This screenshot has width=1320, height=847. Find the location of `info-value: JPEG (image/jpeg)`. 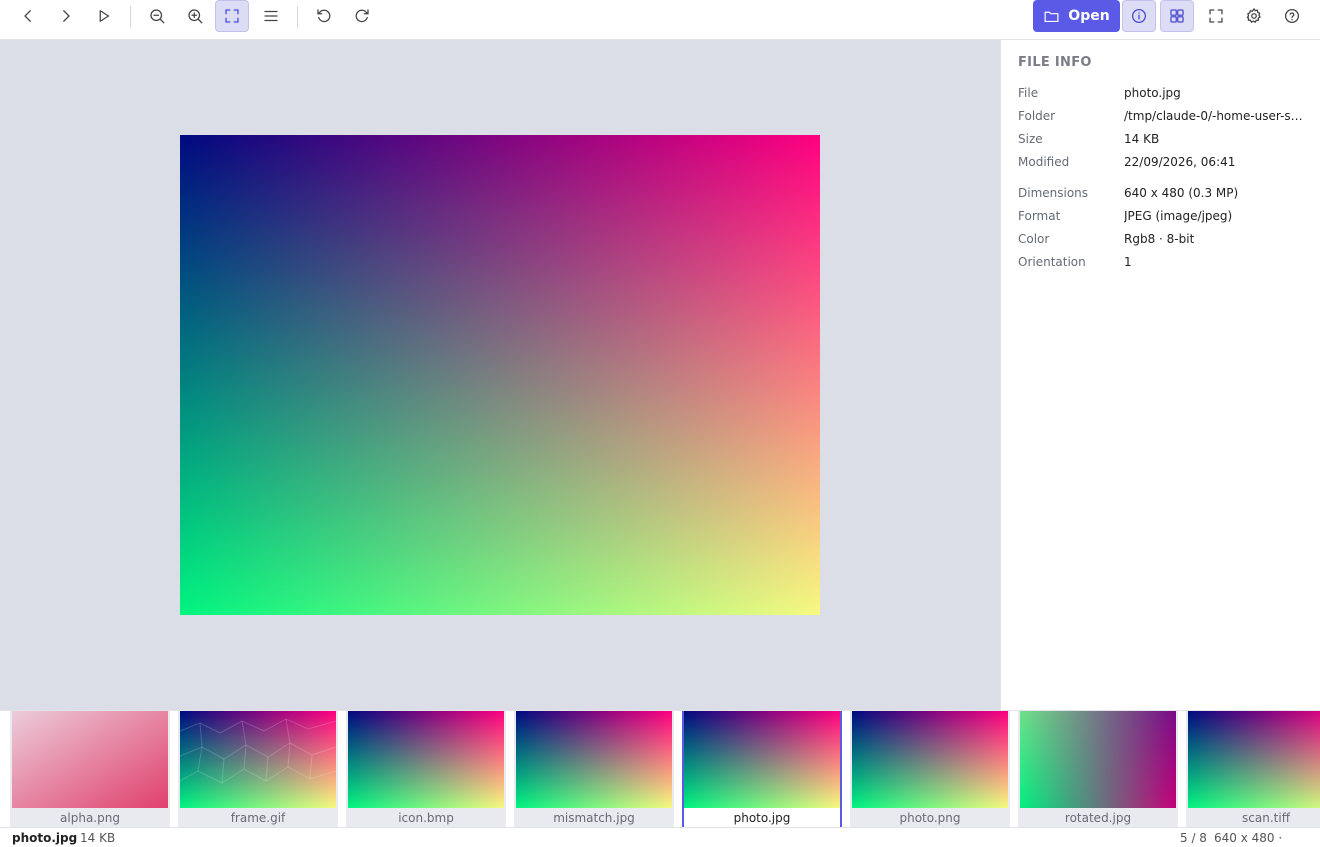

info-value: JPEG (image/jpeg) is located at coordinates (1178, 216).